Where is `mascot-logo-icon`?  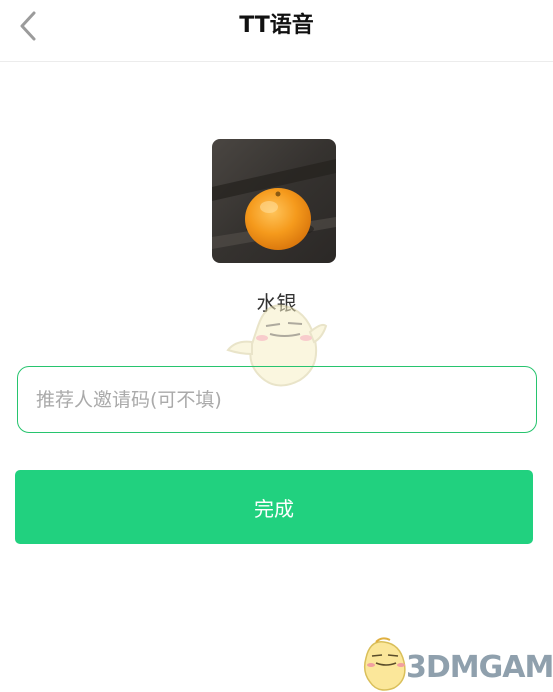
mascot-logo-icon is located at coordinates (384, 664).